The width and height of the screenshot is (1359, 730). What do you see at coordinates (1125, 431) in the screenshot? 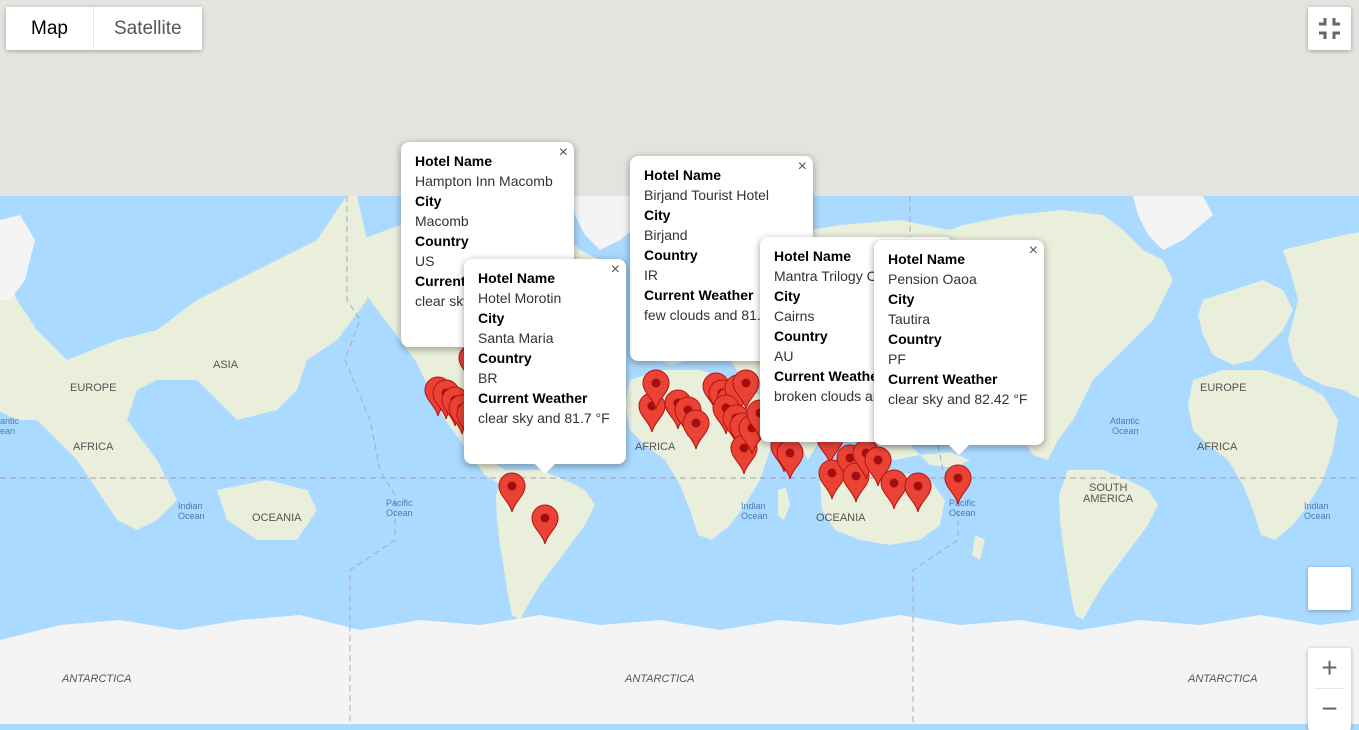
I see `label-atlantic-b: Ocean` at bounding box center [1125, 431].